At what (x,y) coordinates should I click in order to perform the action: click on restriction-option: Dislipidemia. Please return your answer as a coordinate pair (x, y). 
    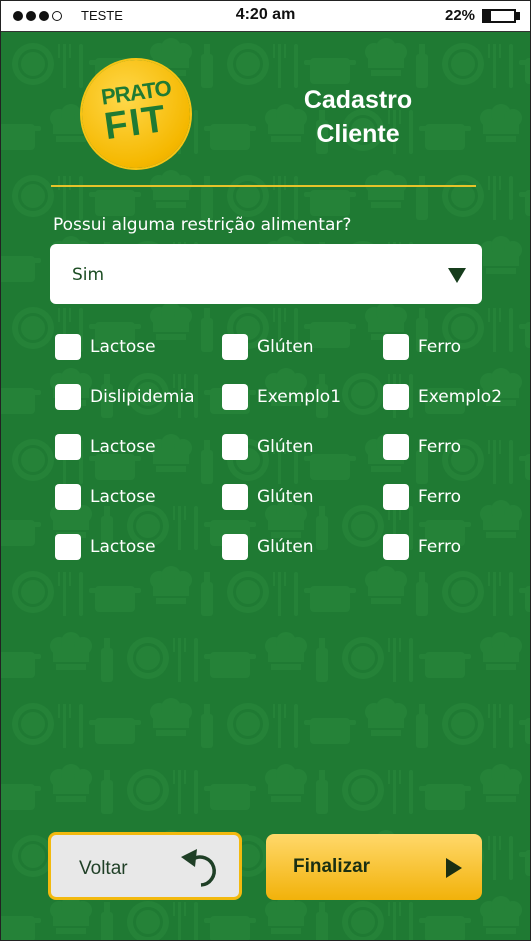
    Looking at the image, I should click on (125, 397).